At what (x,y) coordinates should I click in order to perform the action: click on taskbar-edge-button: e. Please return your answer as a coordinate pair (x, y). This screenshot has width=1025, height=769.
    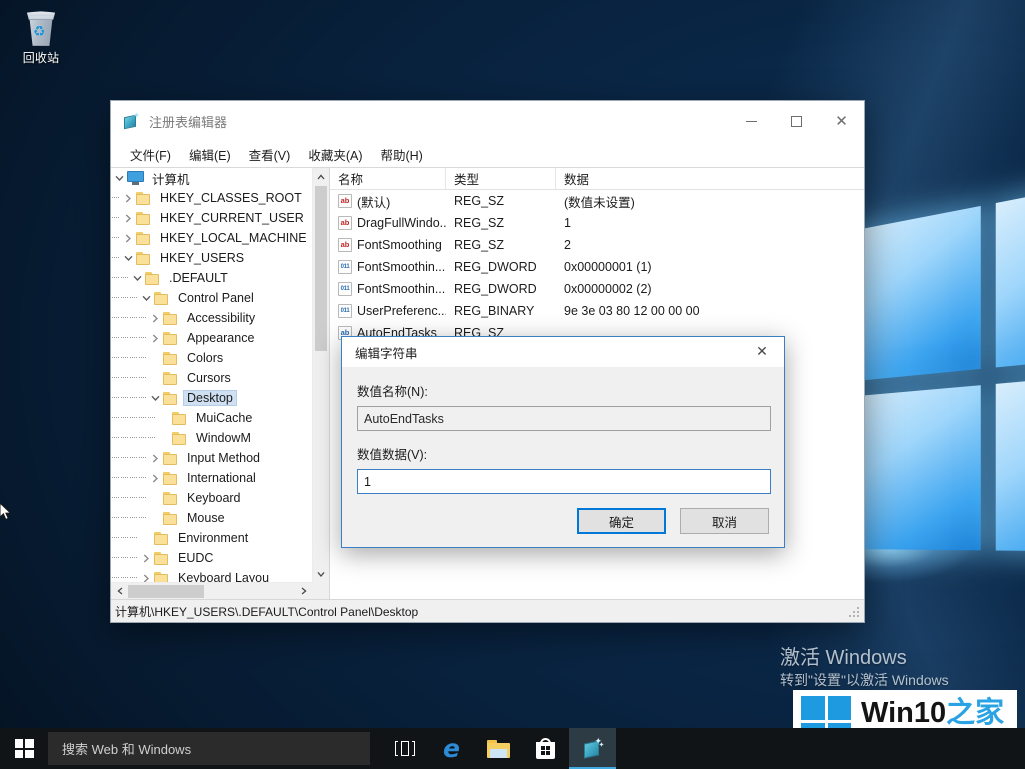
    Looking at the image, I should click on (451, 748).